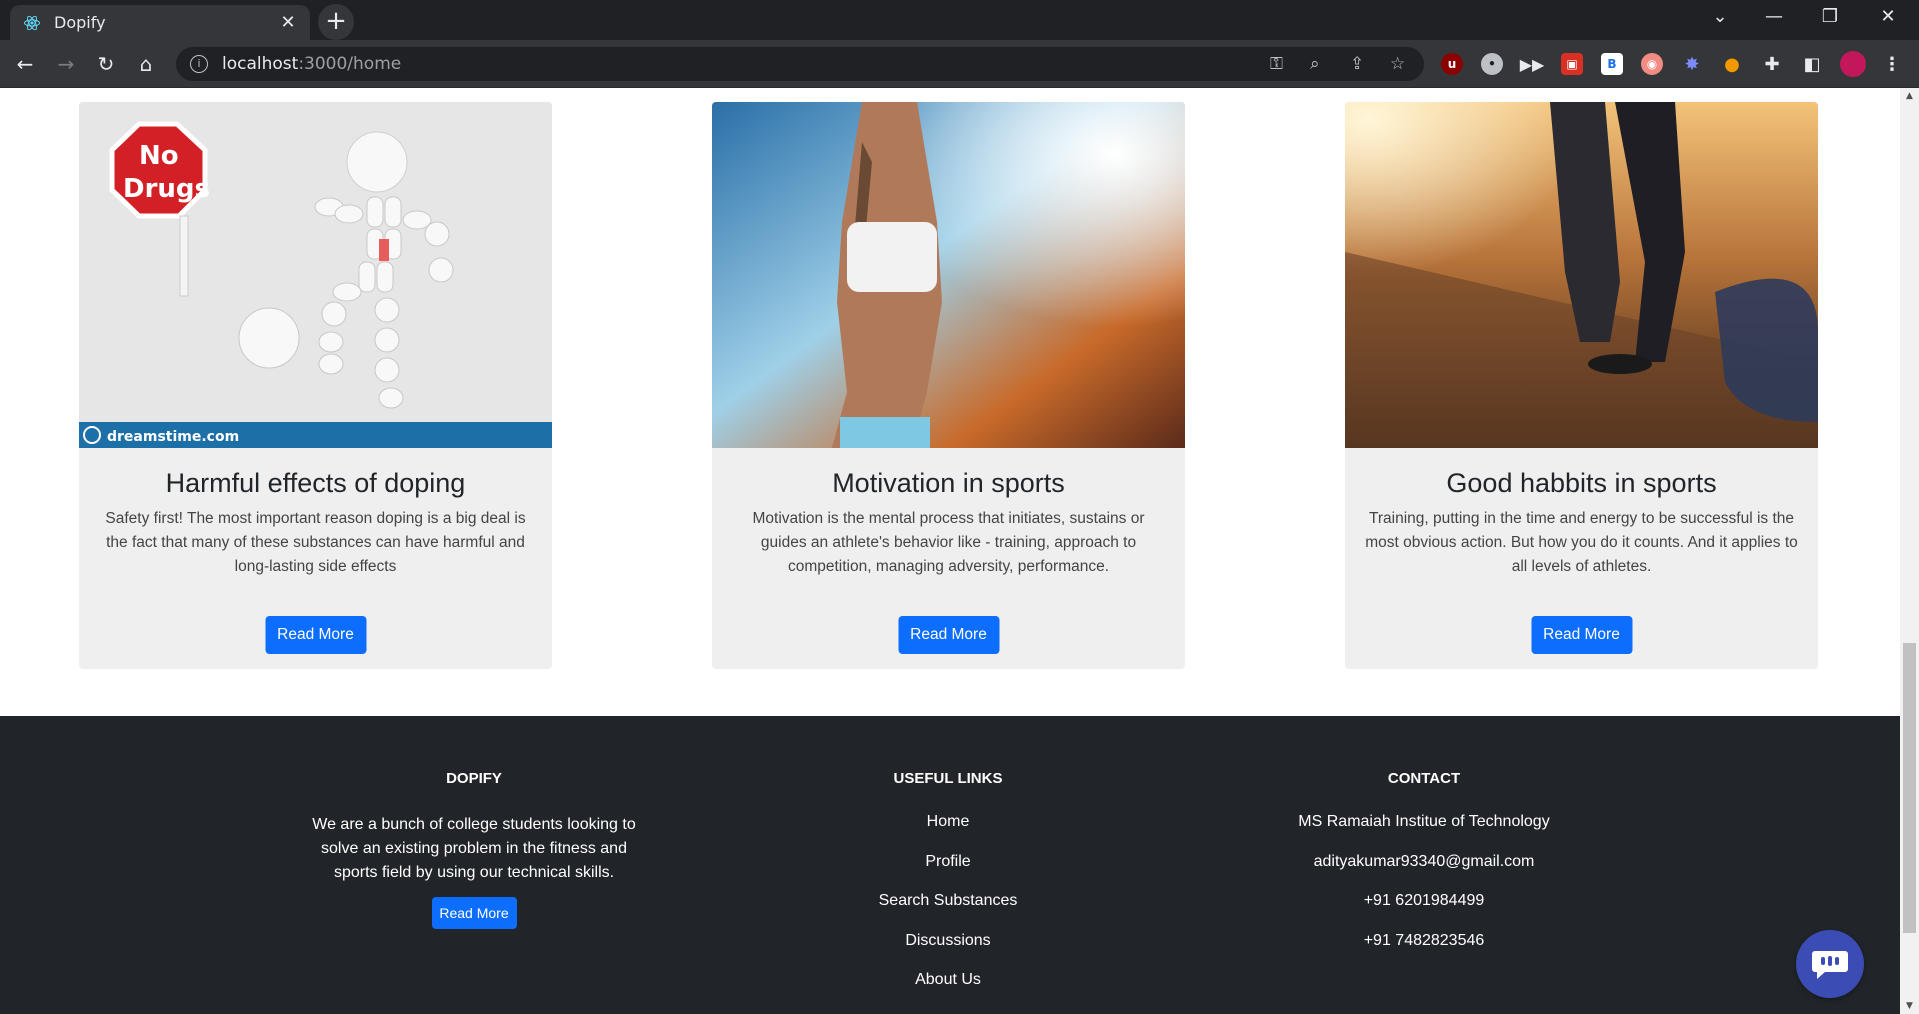 The height and width of the screenshot is (1014, 1919). I want to click on card-image-runner, so click(1581, 275).